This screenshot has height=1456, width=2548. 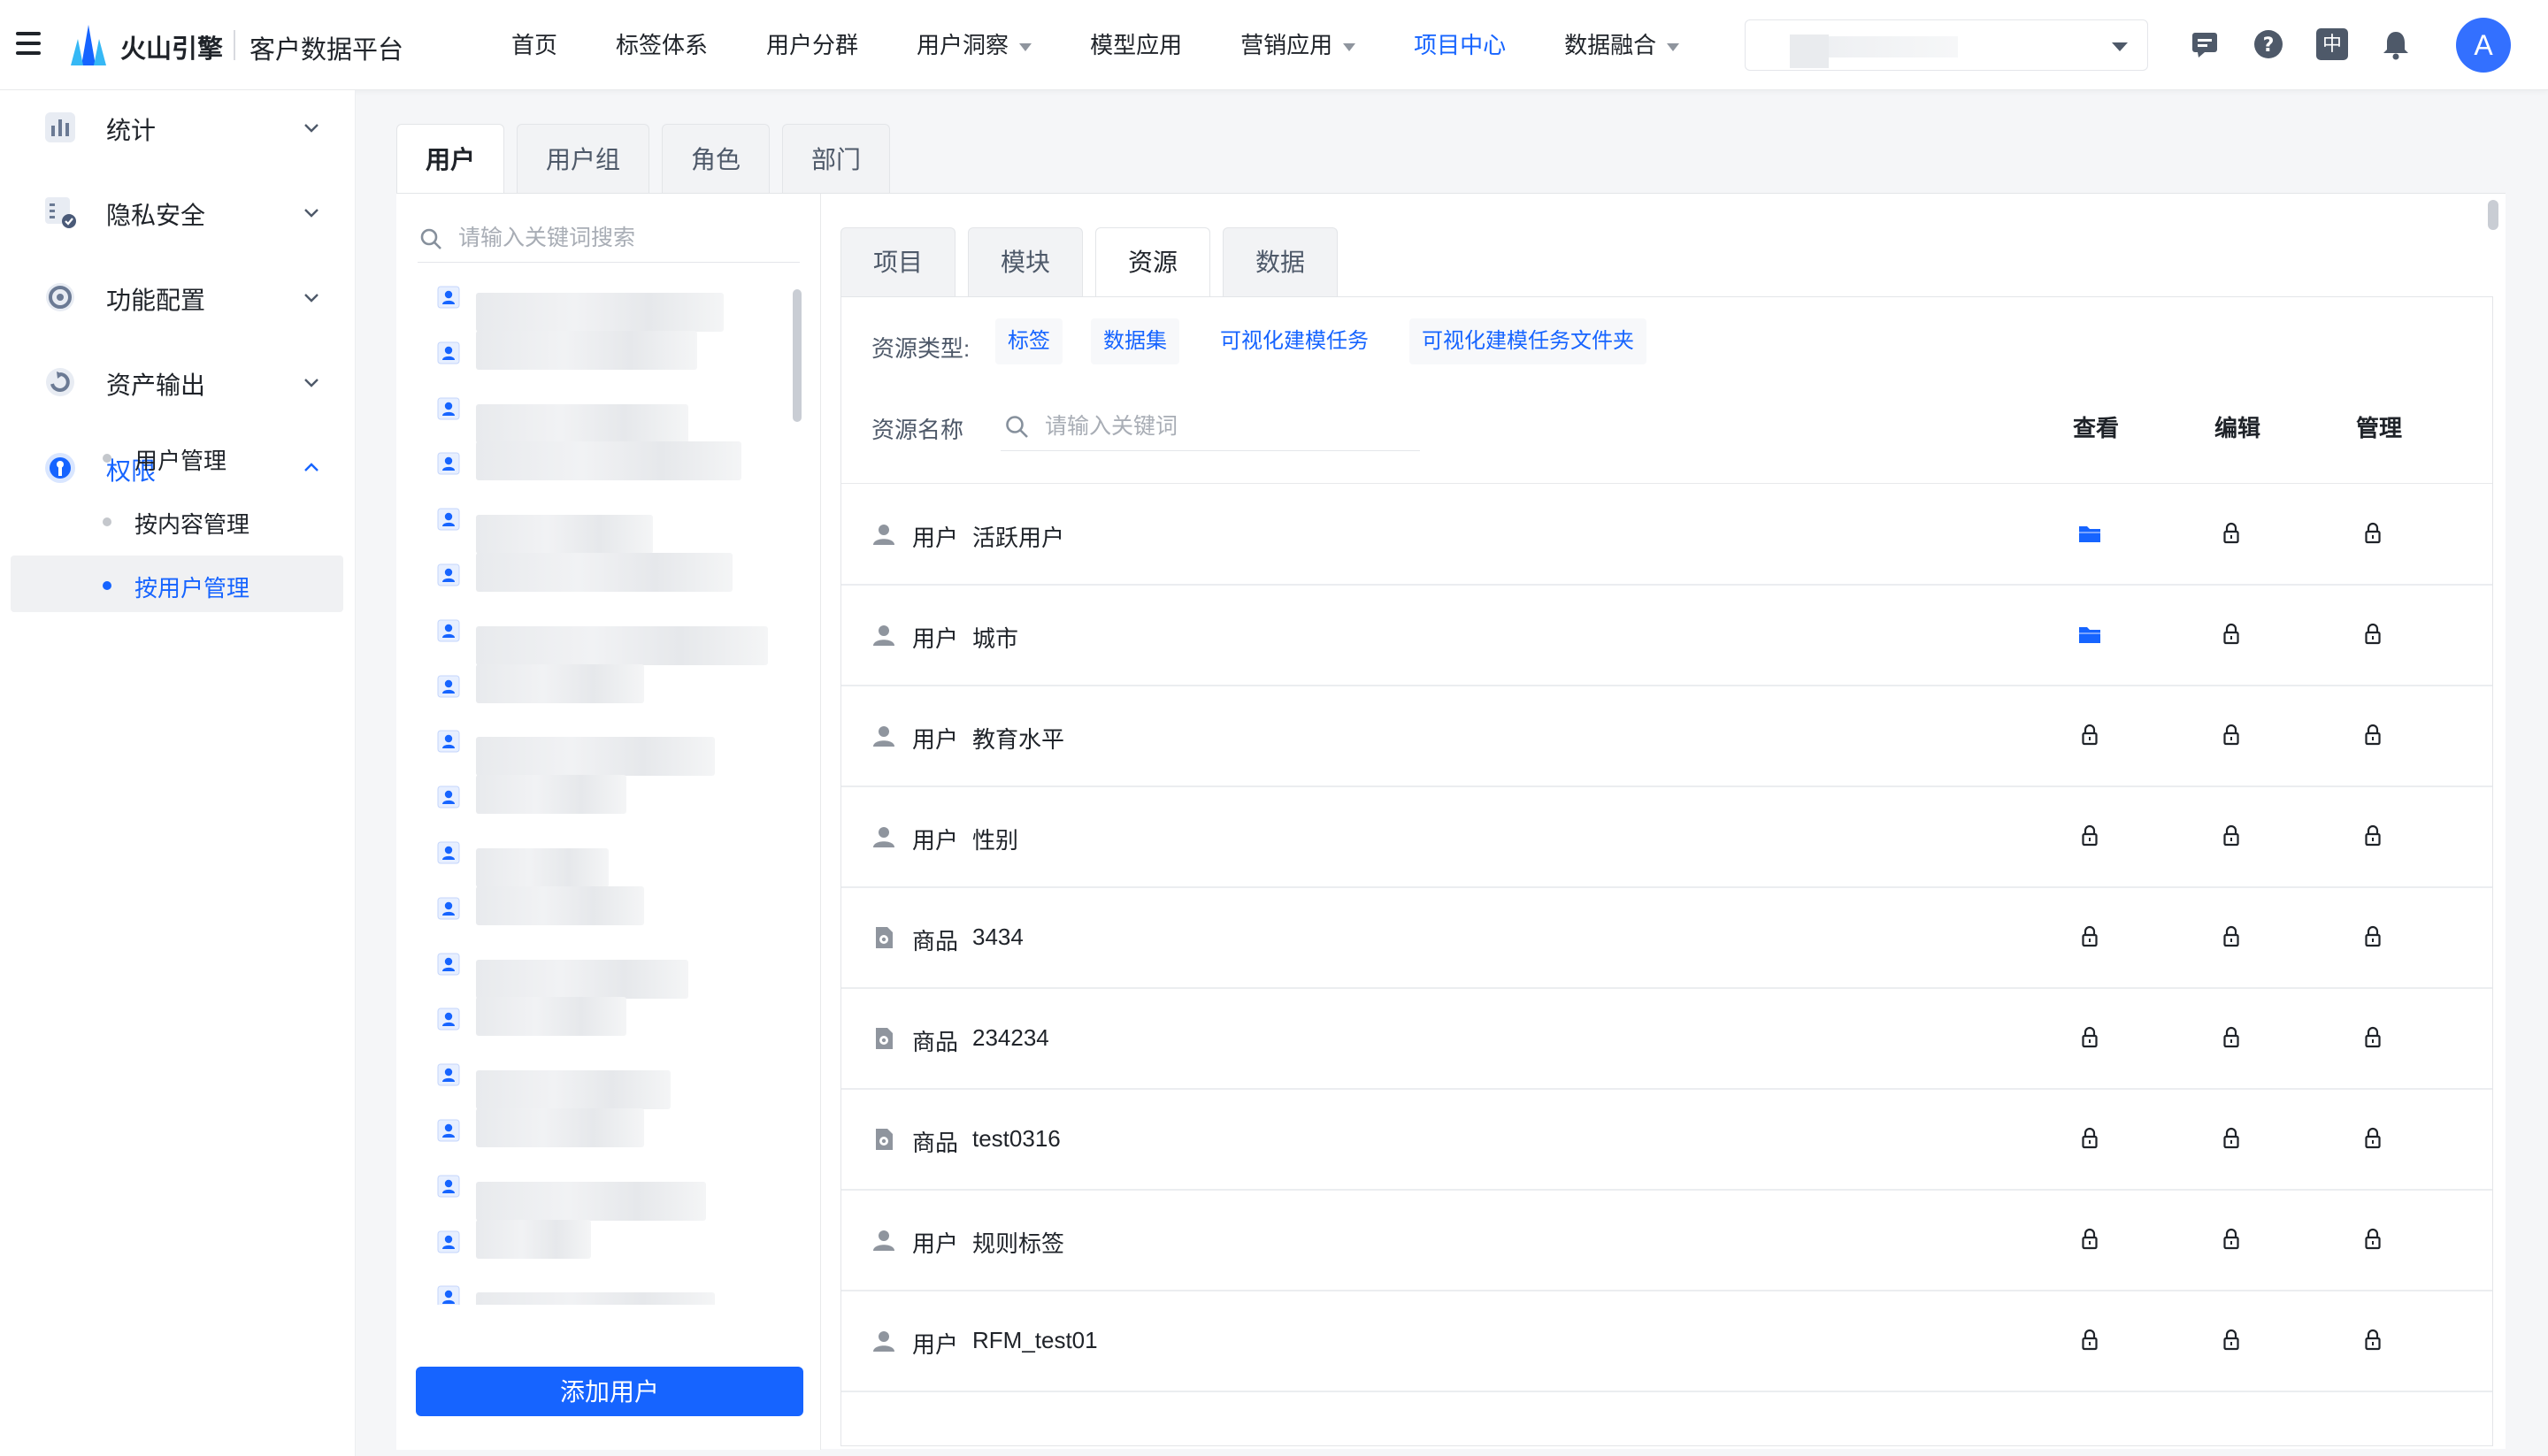 What do you see at coordinates (1281, 261) in the screenshot?
I see `subtab-3: 数据` at bounding box center [1281, 261].